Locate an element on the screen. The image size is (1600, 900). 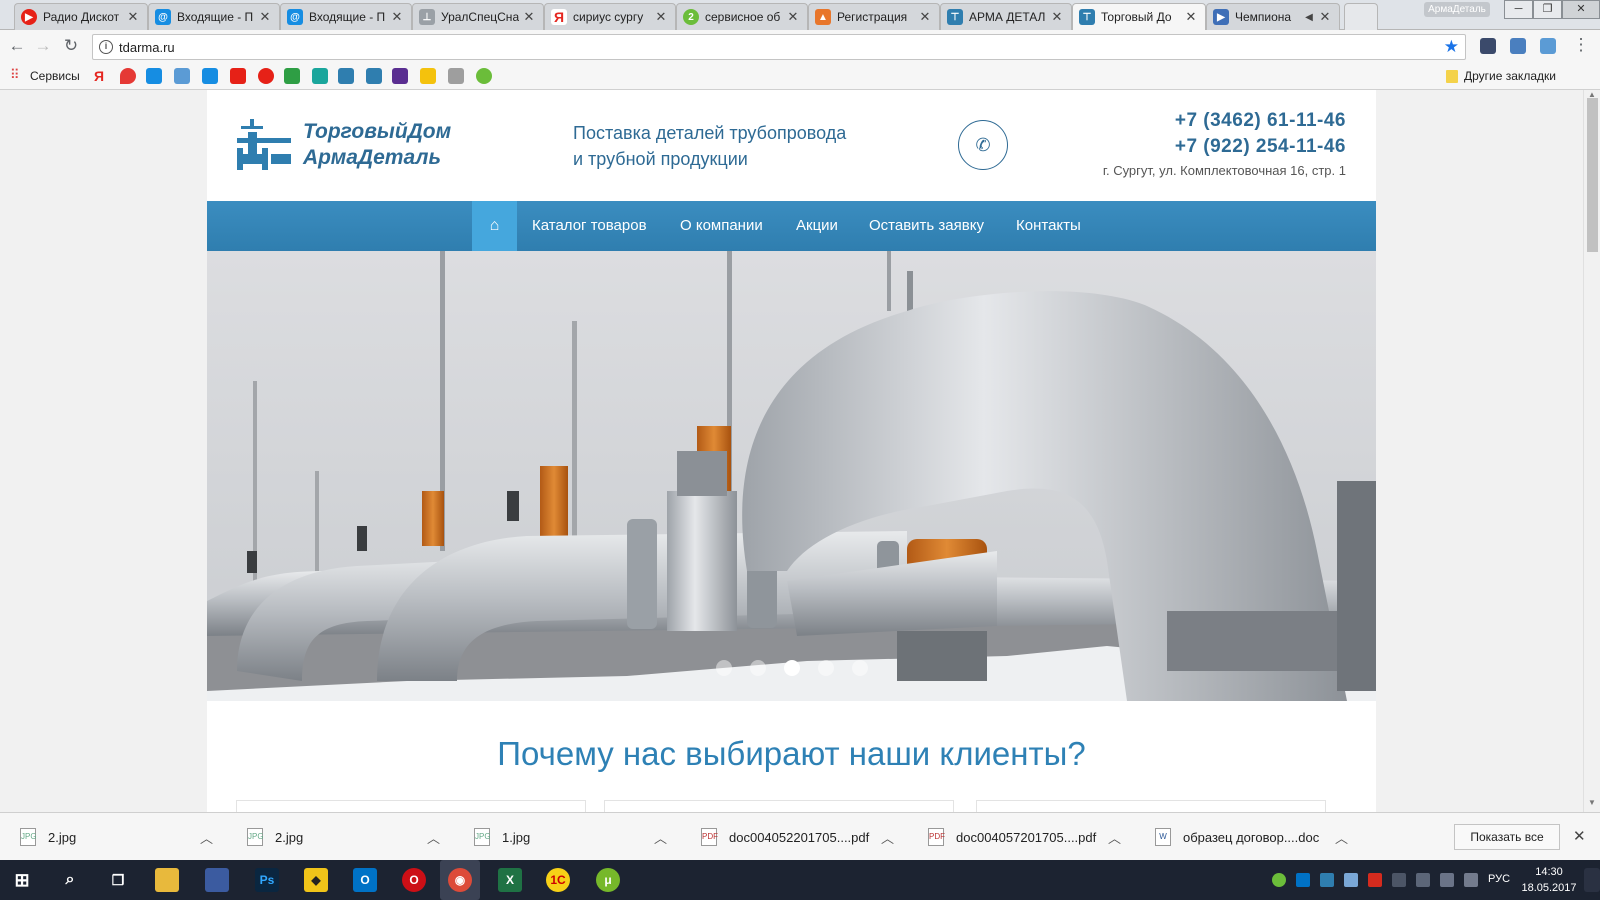
tray-2gis-icon is located at coordinates (1279, 880).